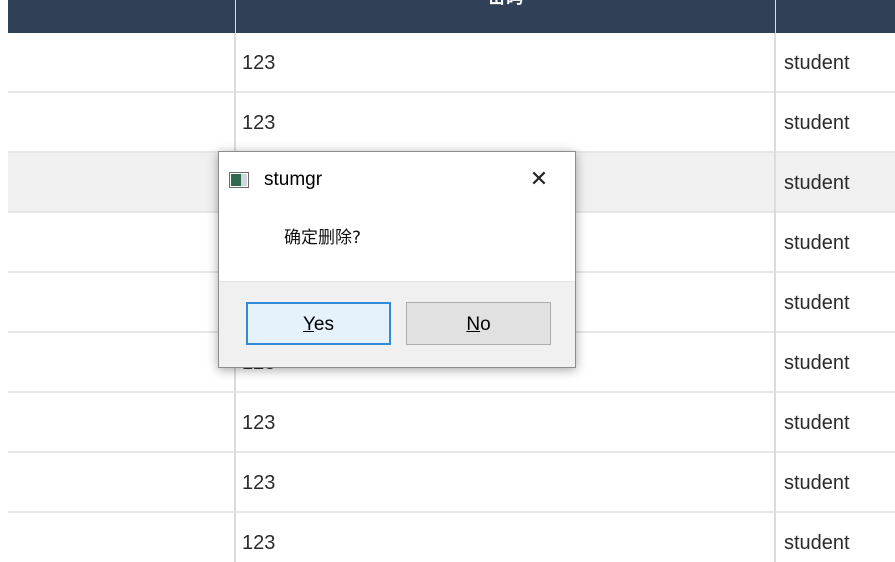 The image size is (895, 562). What do you see at coordinates (293, 179) in the screenshot?
I see `dialog-title: stumgr` at bounding box center [293, 179].